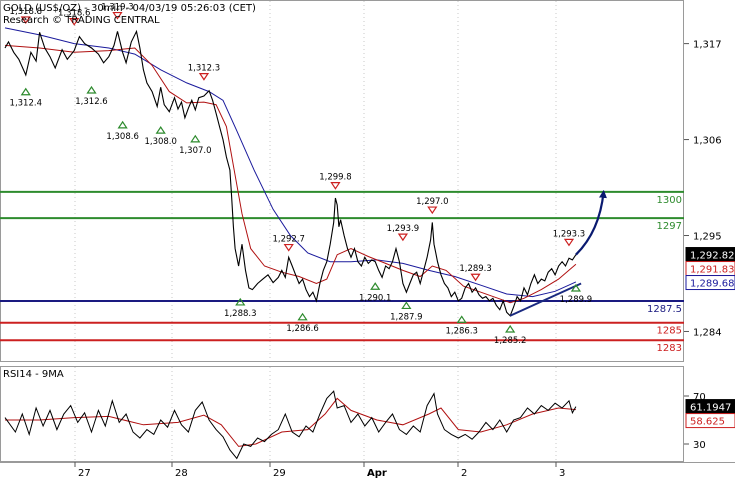 This screenshot has width=735, height=480. I want to click on swing-label: 1,307.0, so click(195, 151).